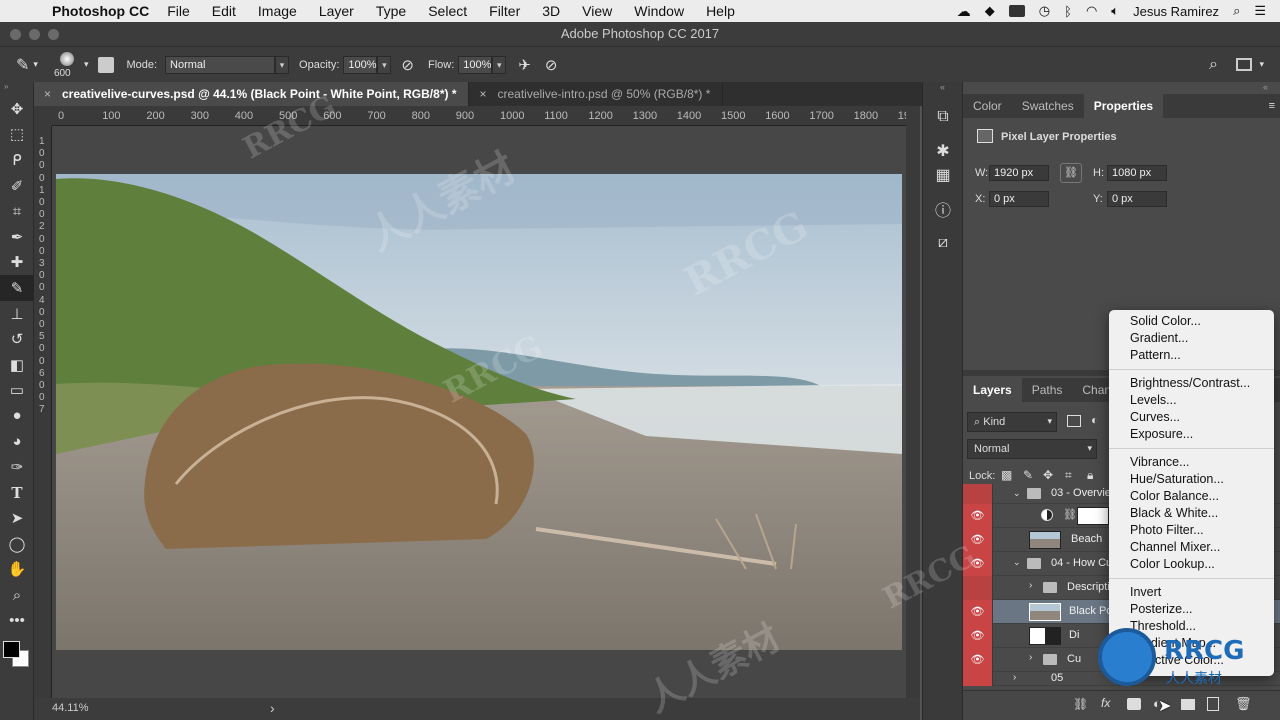 The image size is (1280, 720). Describe the element at coordinates (943, 209) in the screenshot. I see `info-icon: ⓘ` at that location.